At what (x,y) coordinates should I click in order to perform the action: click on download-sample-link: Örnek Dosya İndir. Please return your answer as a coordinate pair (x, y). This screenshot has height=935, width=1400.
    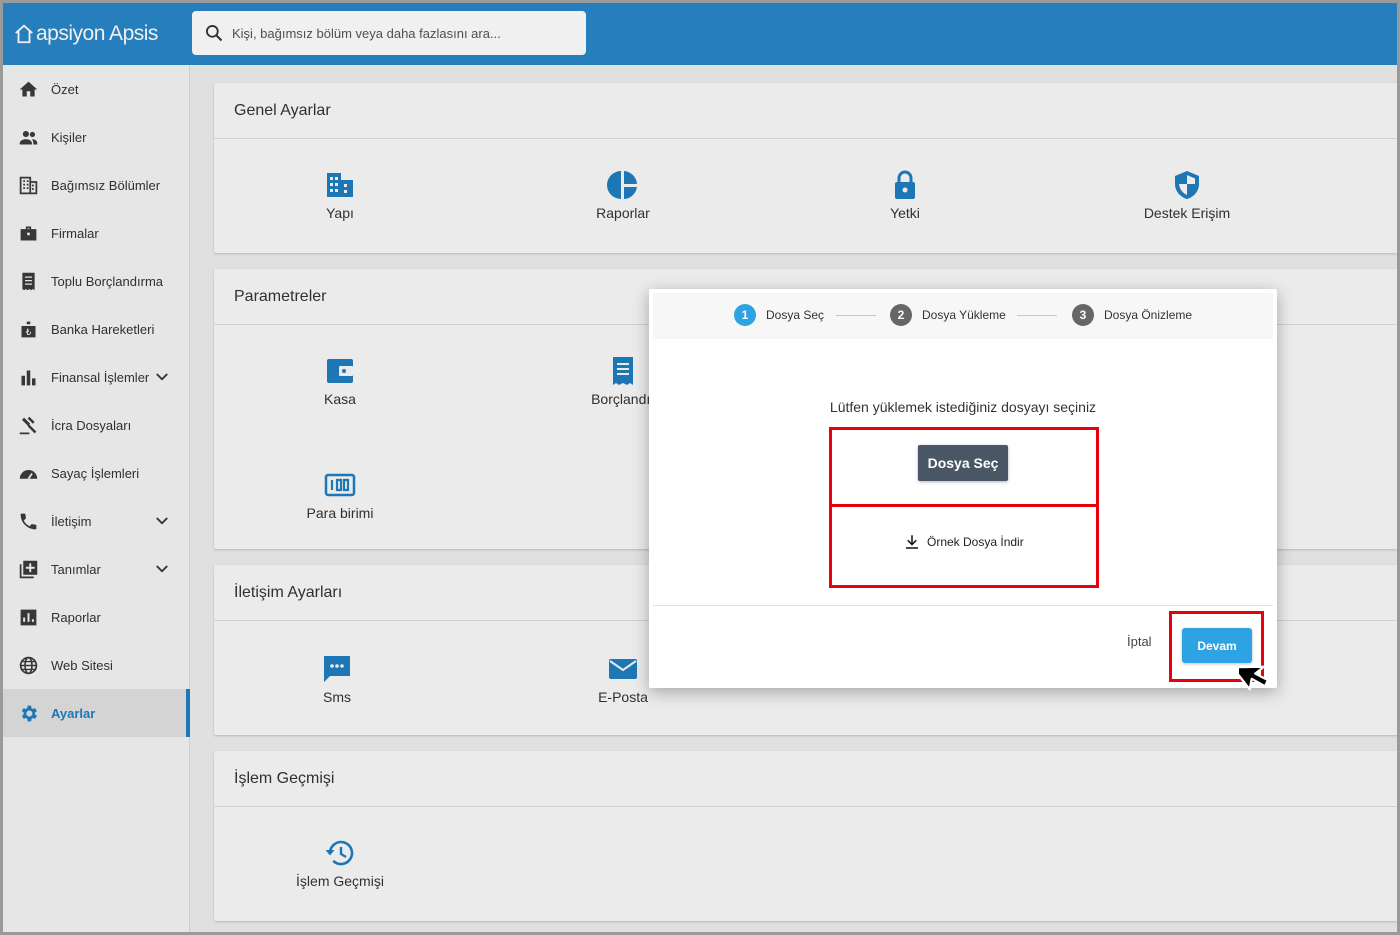
    Looking at the image, I should click on (963, 542).